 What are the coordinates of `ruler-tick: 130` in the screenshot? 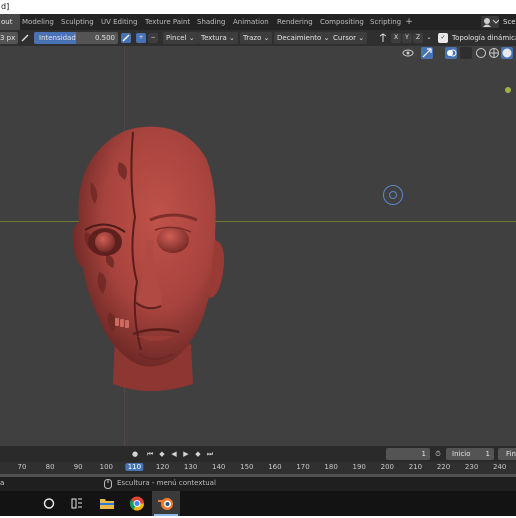 It's located at (190, 467).